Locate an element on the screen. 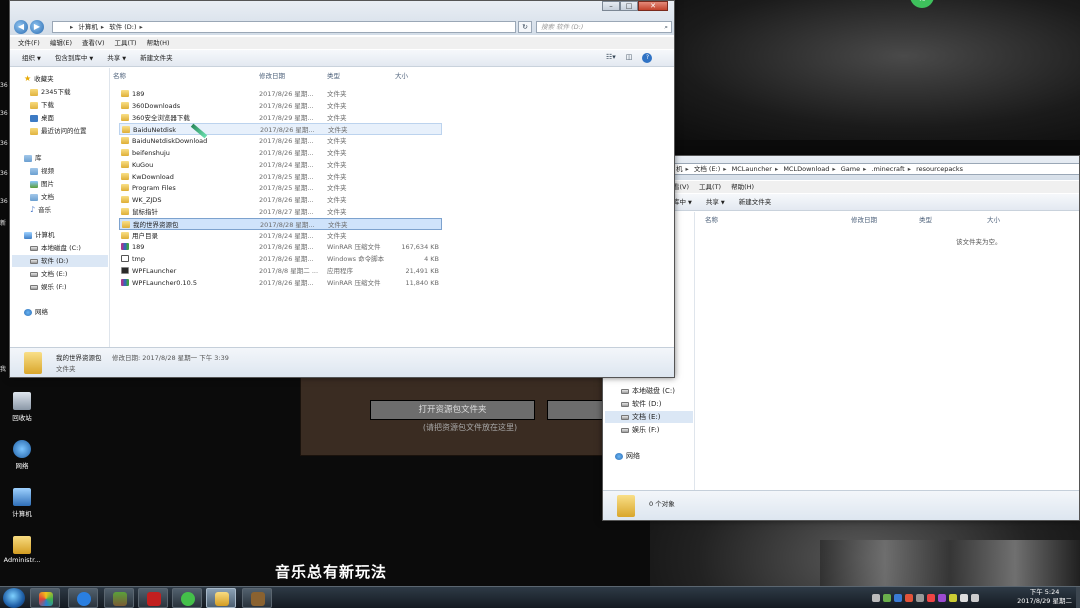  nav-item-2345-download: 2345下载 is located at coordinates (50, 92).